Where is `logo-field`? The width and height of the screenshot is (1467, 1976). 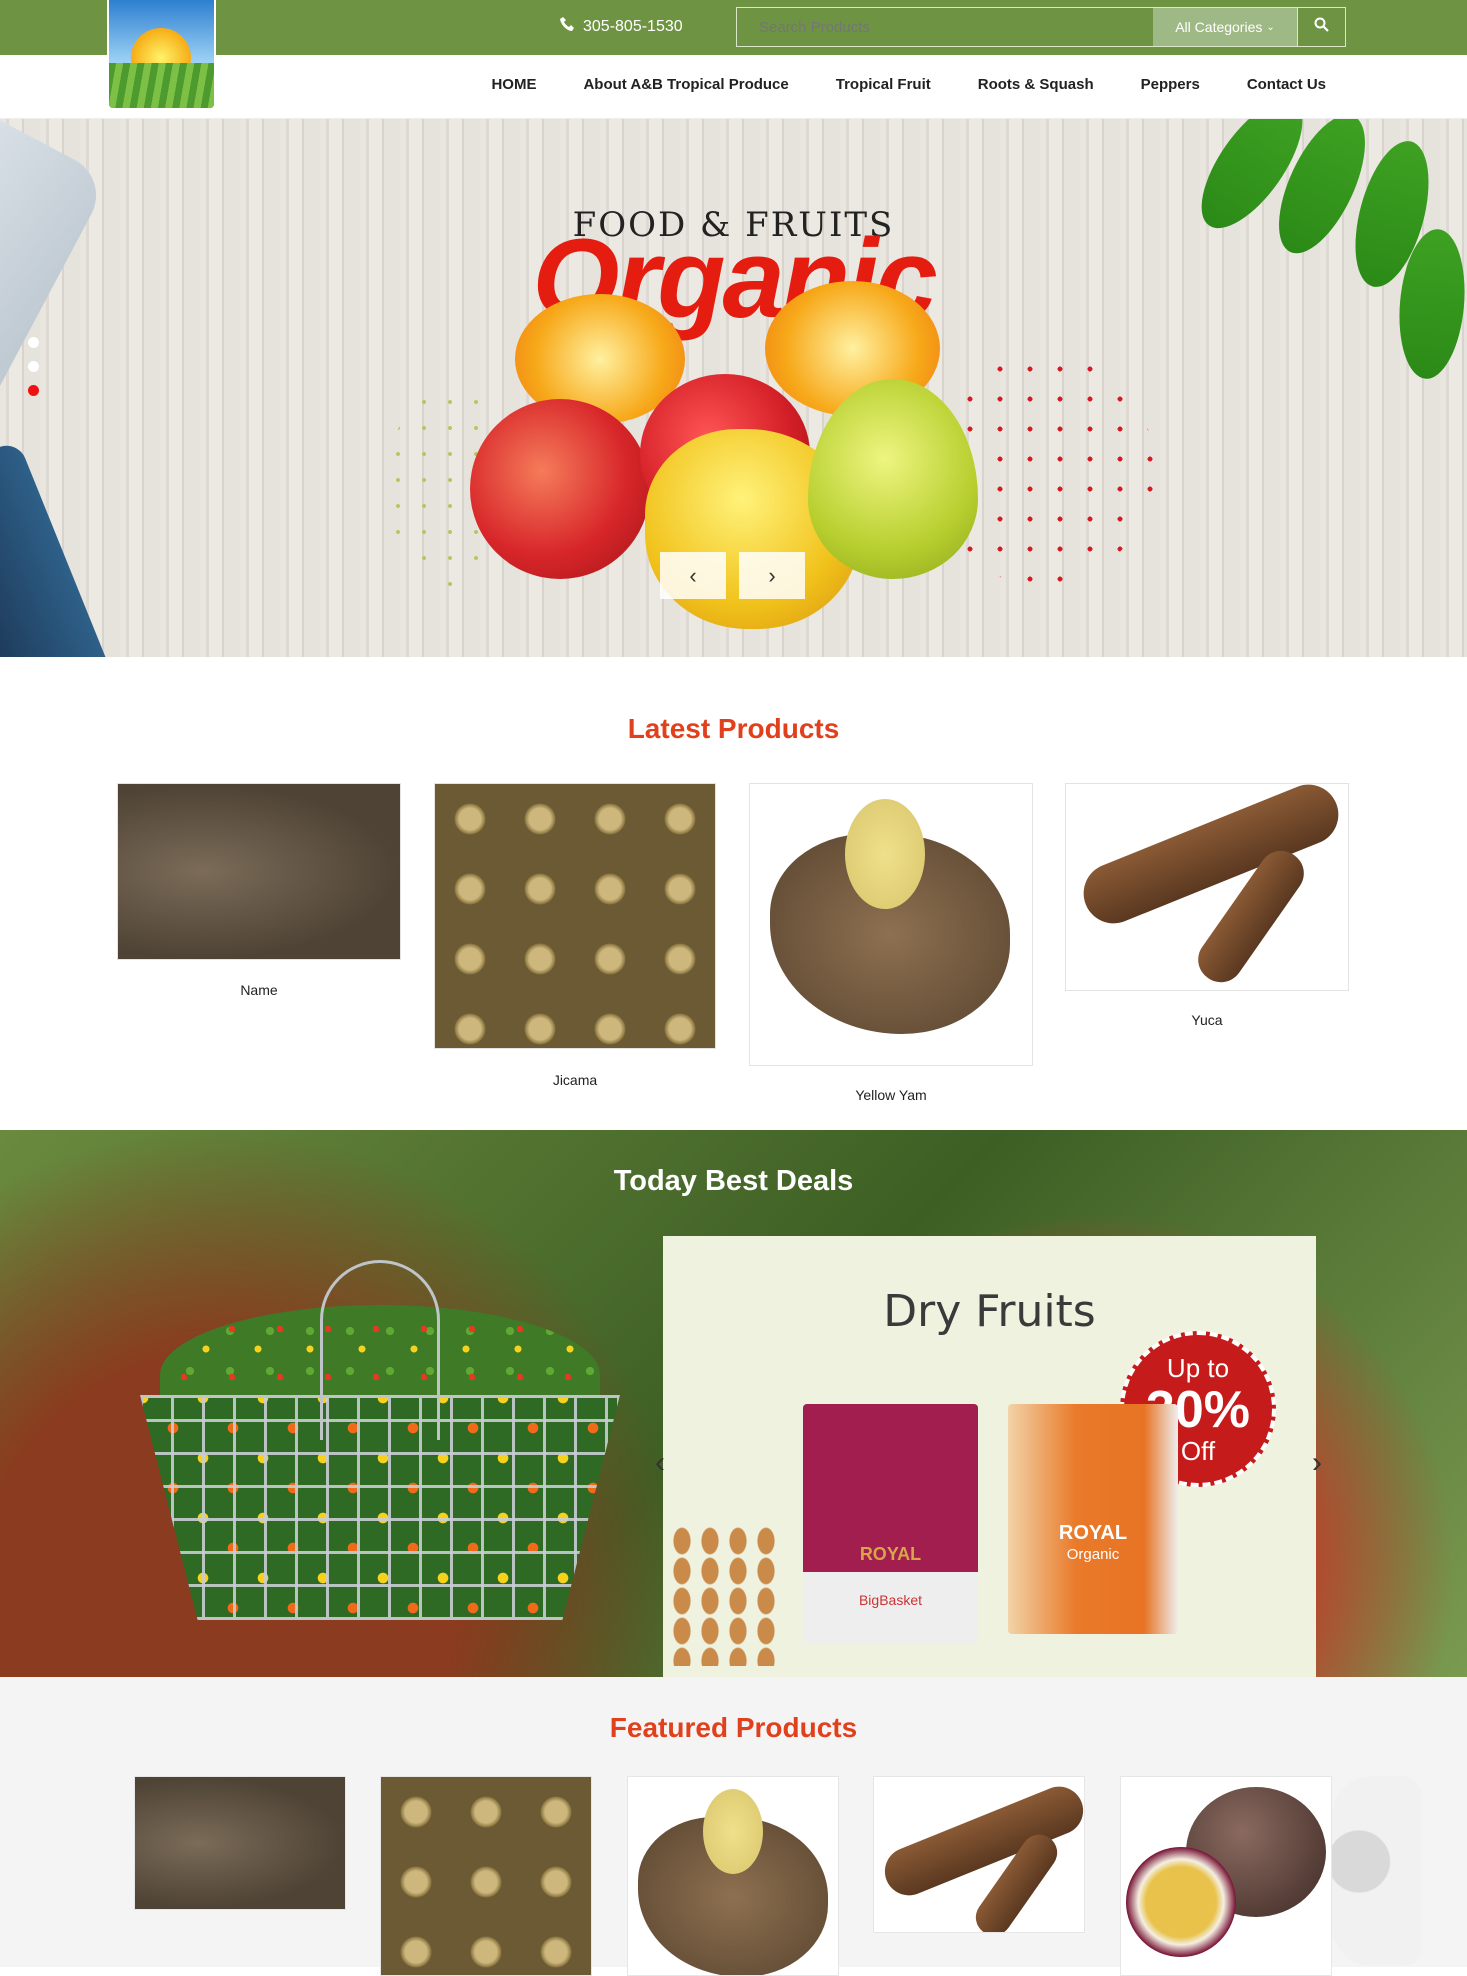 logo-field is located at coordinates (161, 85).